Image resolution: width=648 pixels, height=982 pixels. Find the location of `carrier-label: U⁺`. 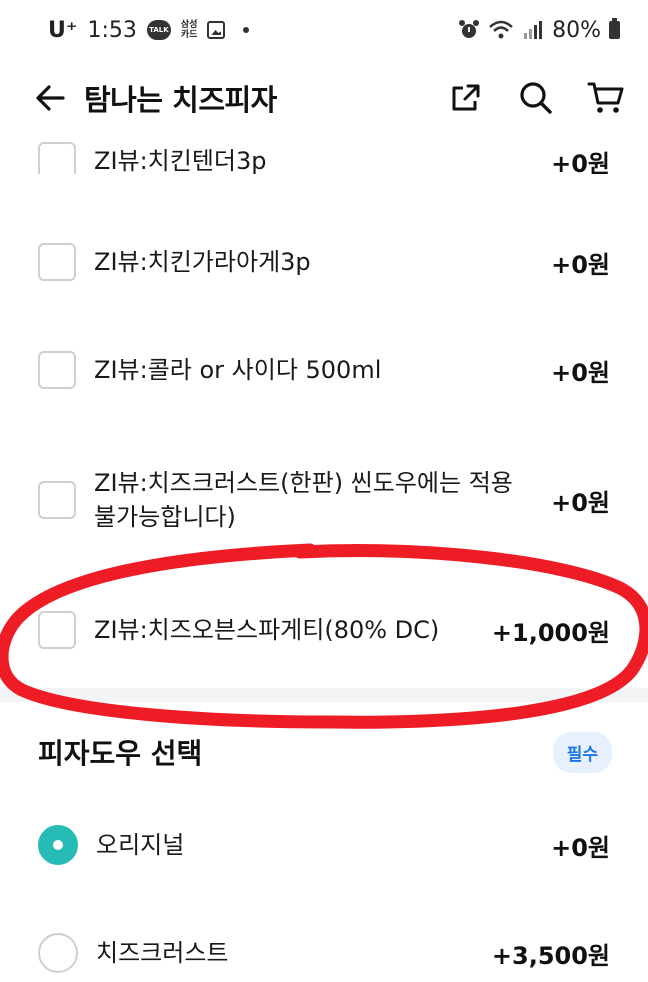

carrier-label: U⁺ is located at coordinates (63, 30).